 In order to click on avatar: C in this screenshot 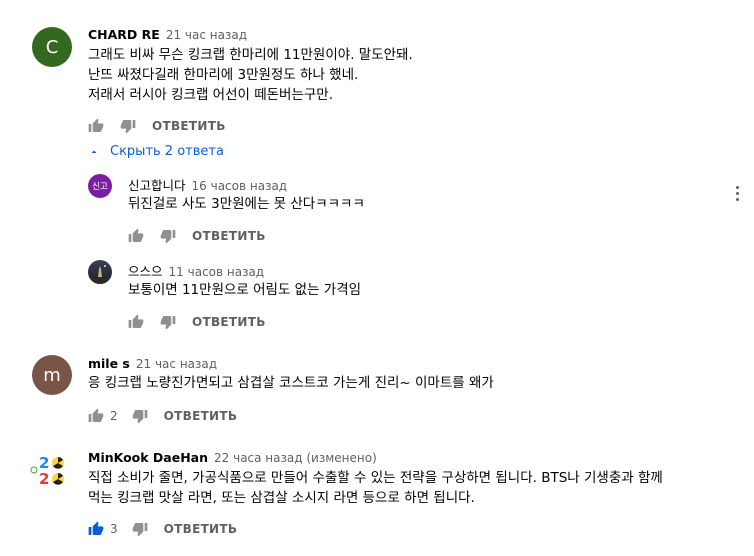, I will do `click(52, 47)`.